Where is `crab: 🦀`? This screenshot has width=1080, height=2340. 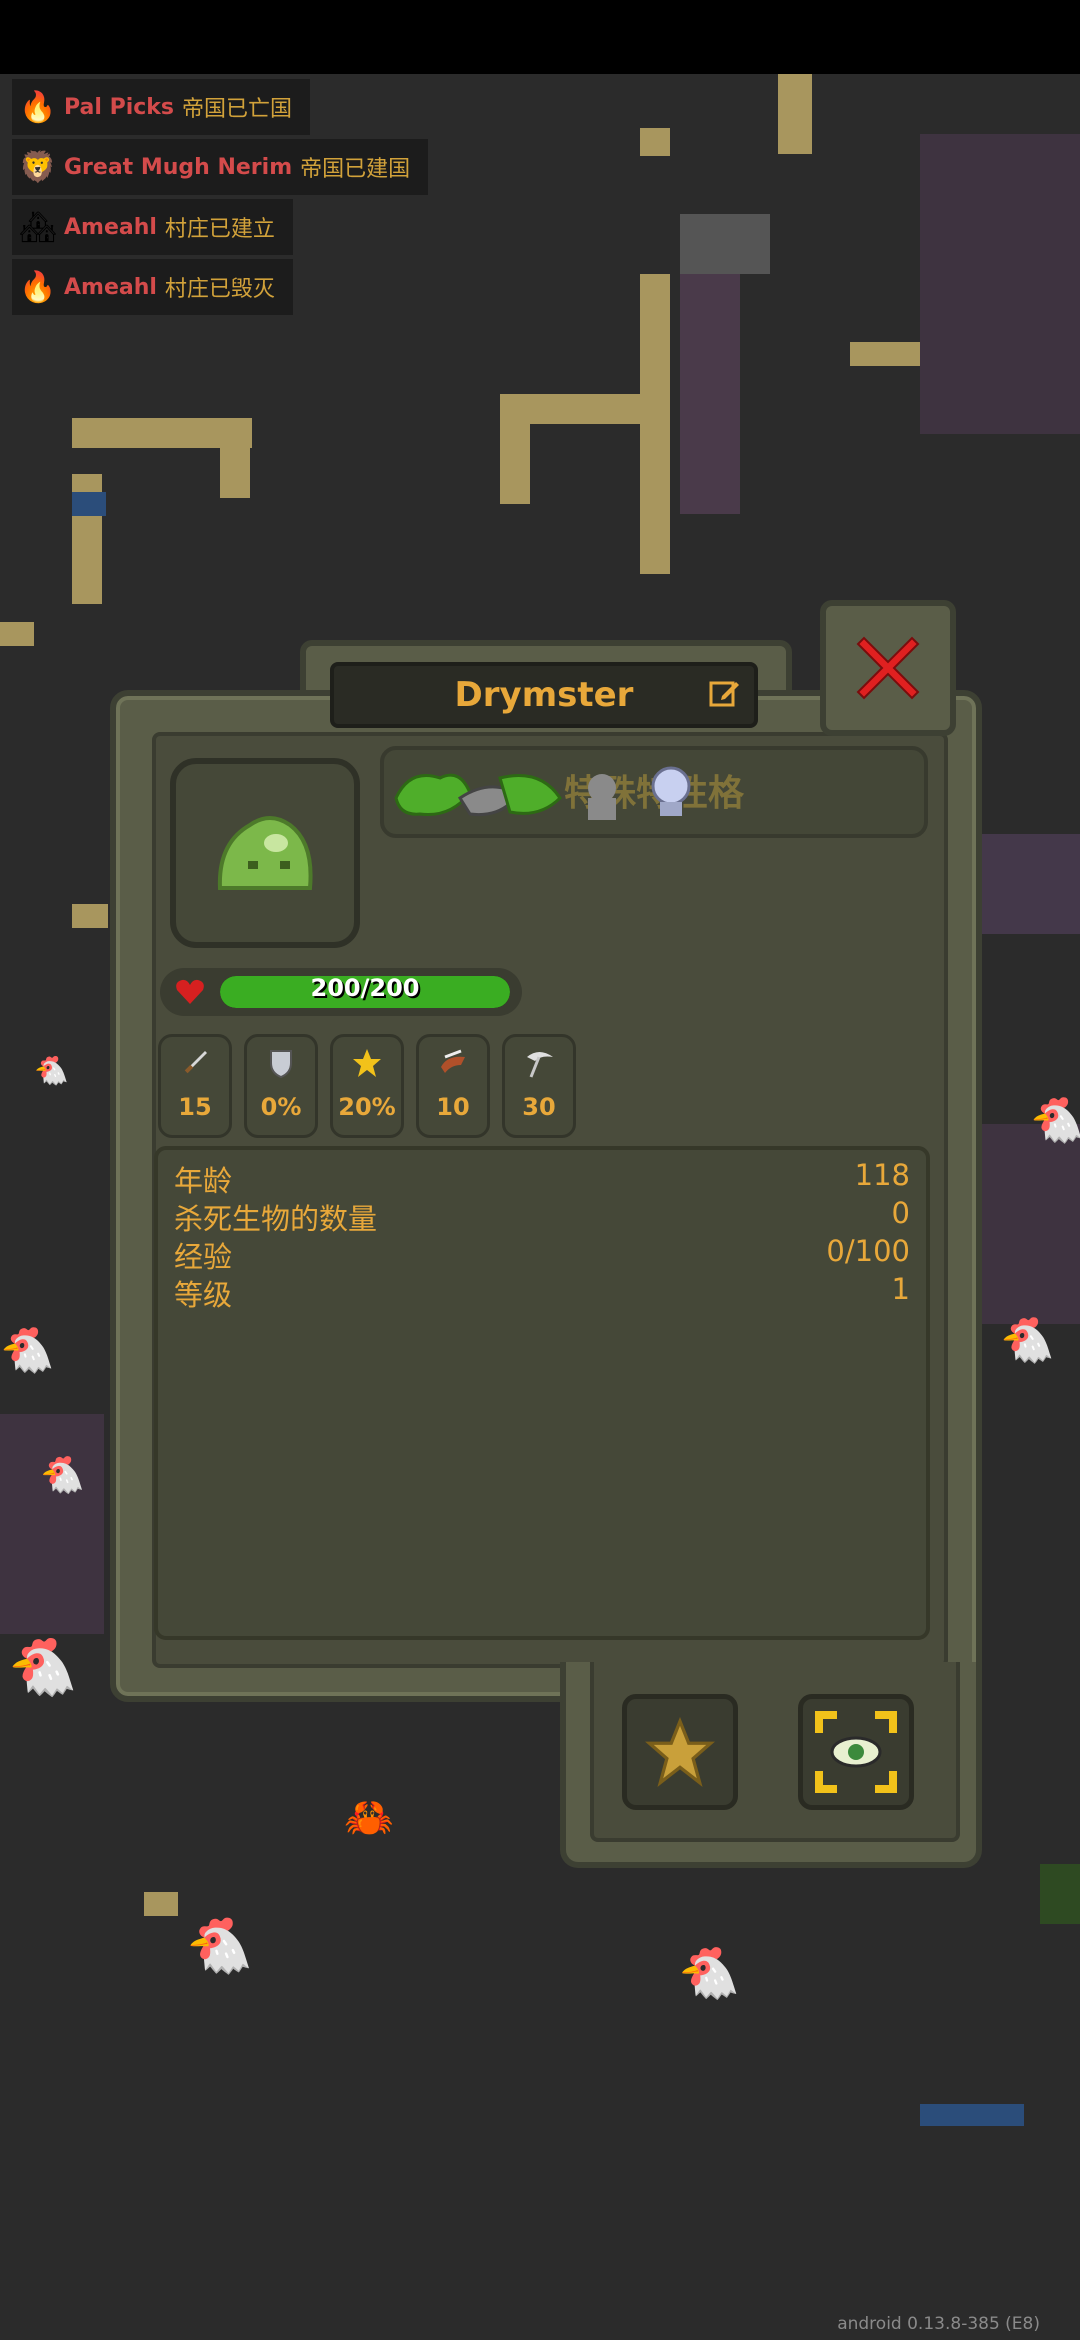
crab: 🦀 is located at coordinates (369, 1817).